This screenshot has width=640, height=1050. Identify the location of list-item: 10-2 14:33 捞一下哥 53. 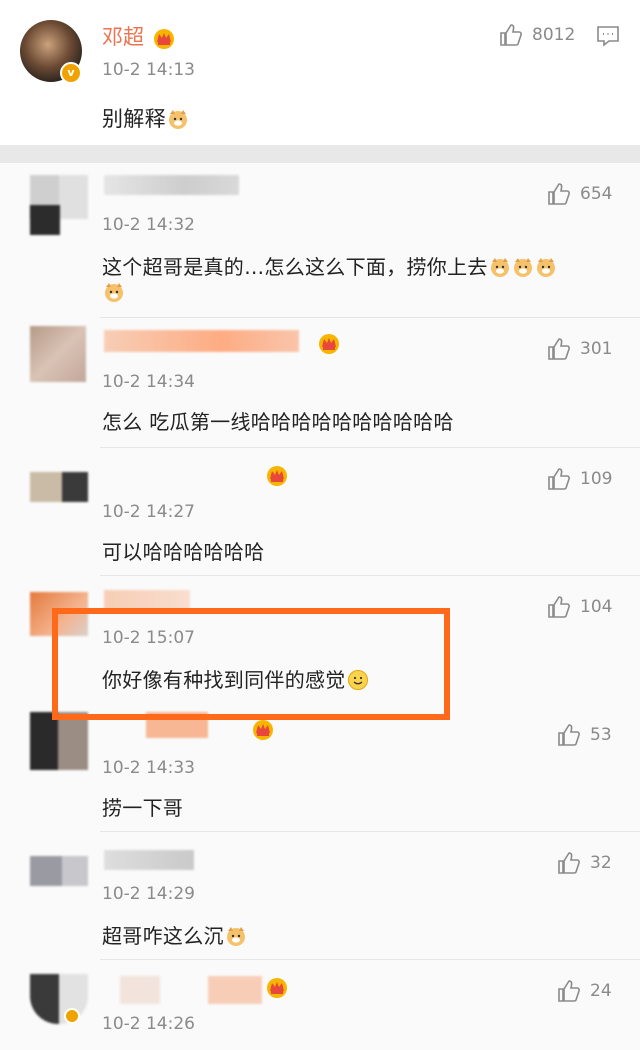
(320, 768).